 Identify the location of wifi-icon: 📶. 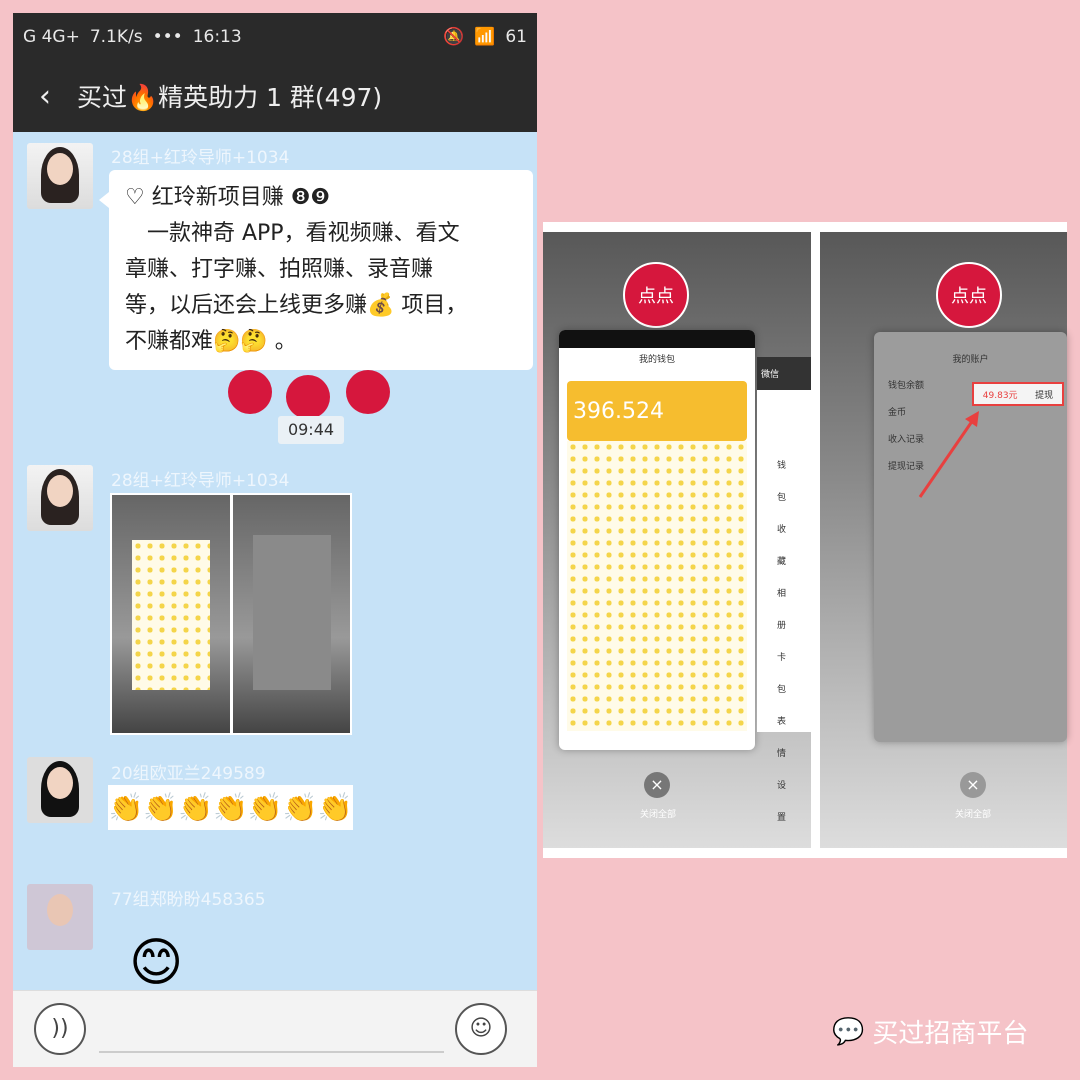
(485, 36).